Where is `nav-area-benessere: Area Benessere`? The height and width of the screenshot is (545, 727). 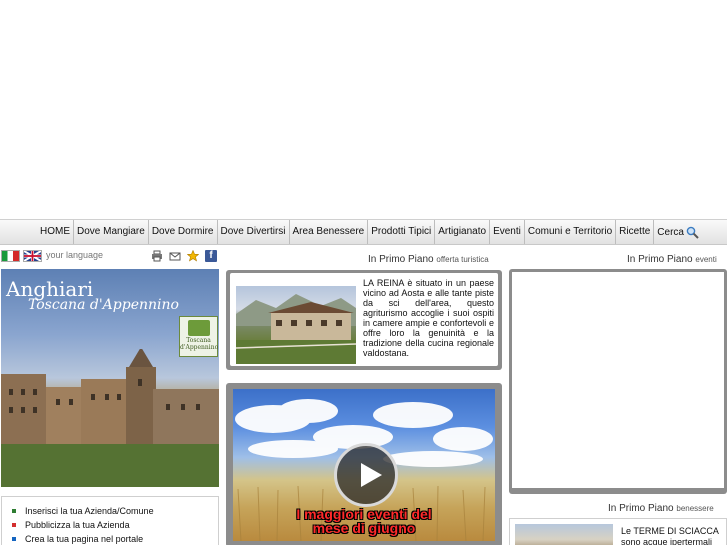 nav-area-benessere: Area Benessere is located at coordinates (329, 232).